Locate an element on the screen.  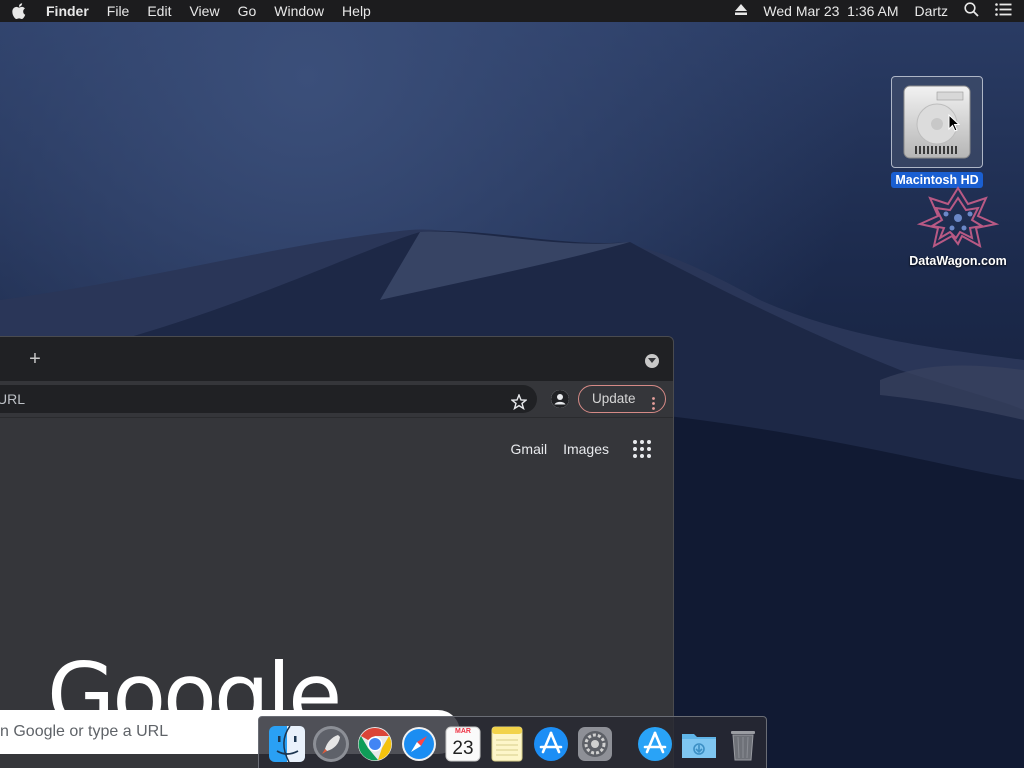
app-store-download-icon is located at coordinates (655, 744).